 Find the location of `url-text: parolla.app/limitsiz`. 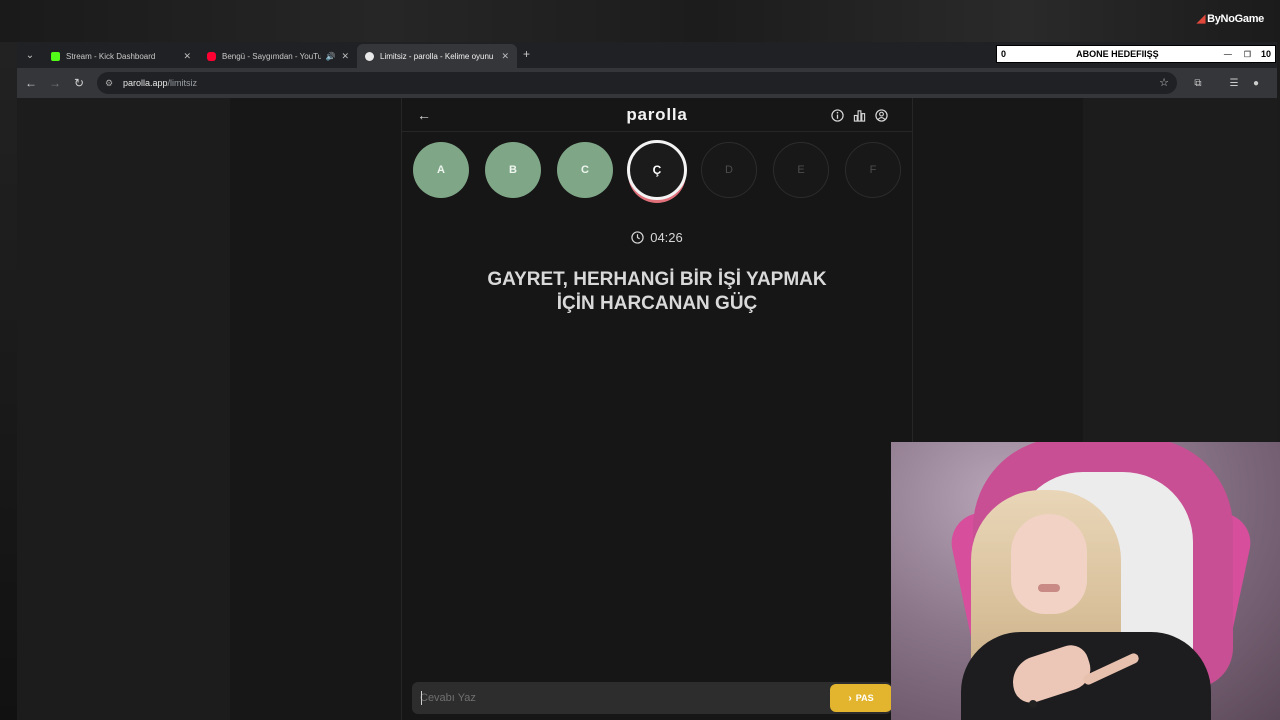

url-text: parolla.app/limitsiz is located at coordinates (160, 83).